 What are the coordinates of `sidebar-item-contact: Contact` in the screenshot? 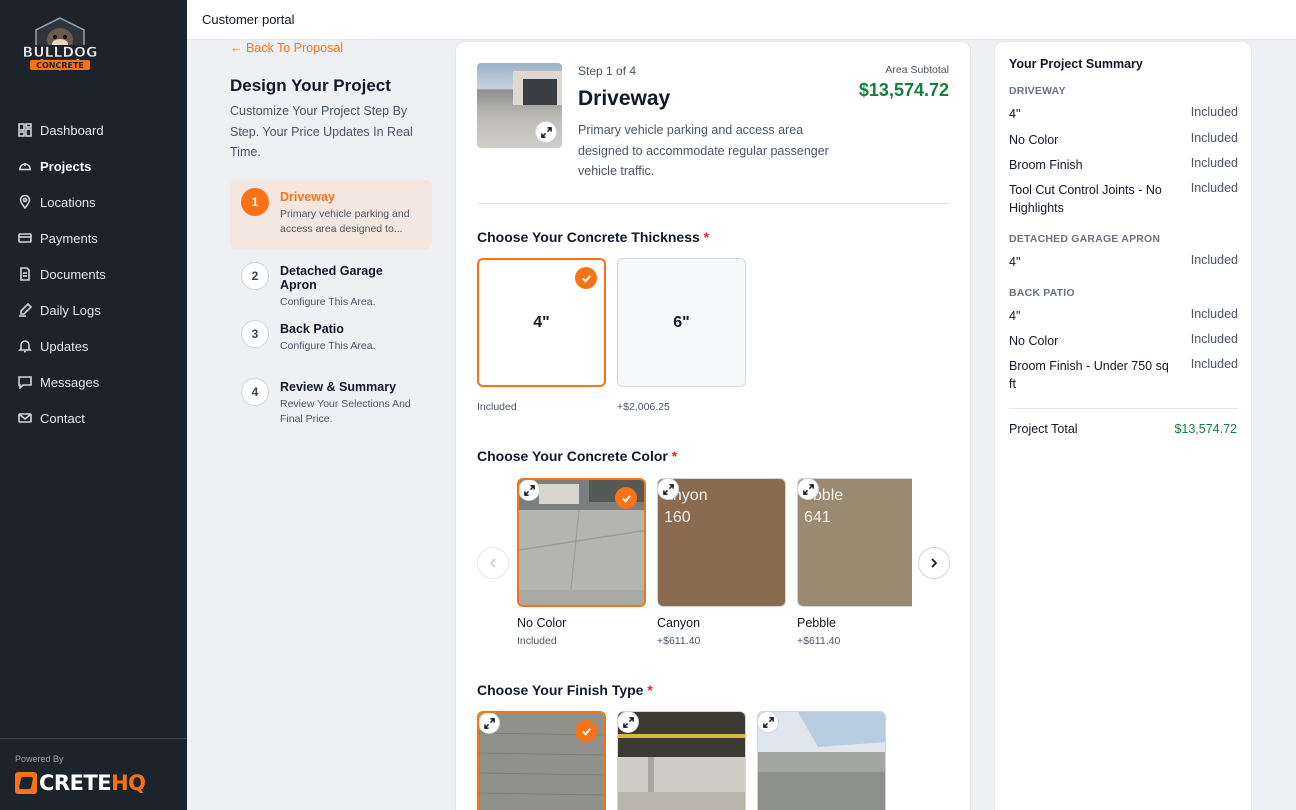 It's located at (93, 418).